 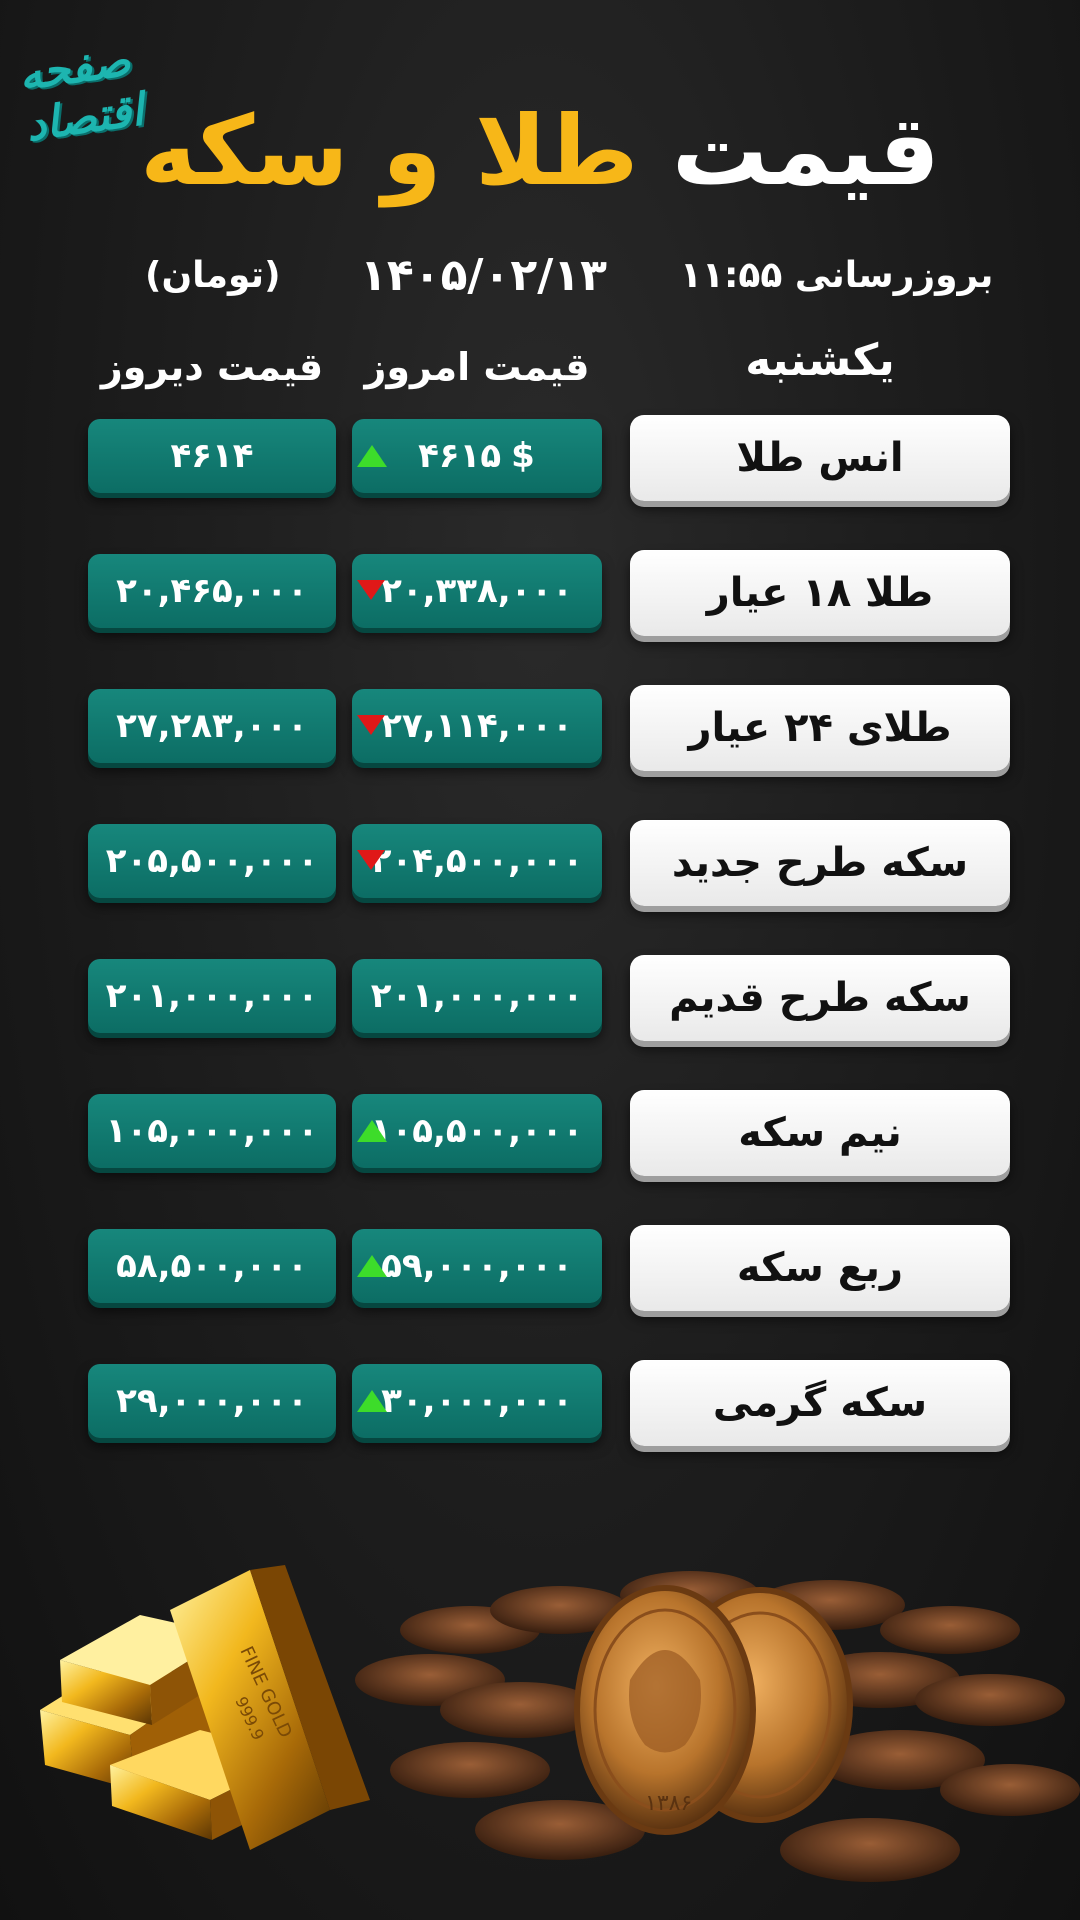 I want to click on table-row: نیم سکه ۱۰۵,۵۰۰,۰۰۰ ۱۰۵,۰۰۰,۰۰۰, so click(x=540, y=1135).